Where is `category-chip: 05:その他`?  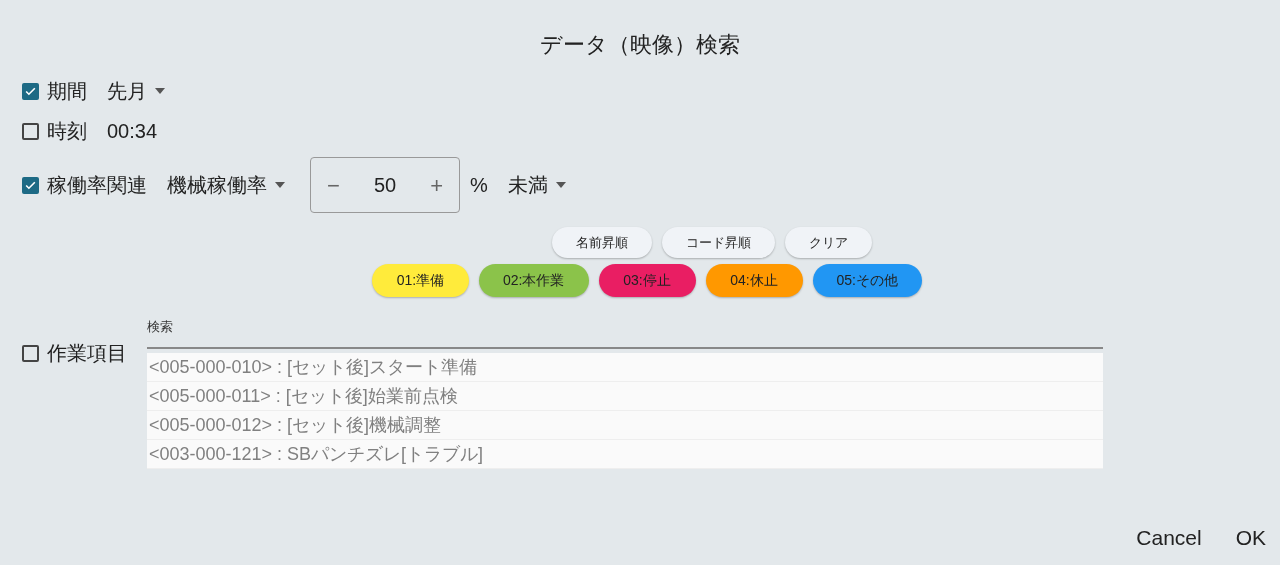 category-chip: 05:その他 is located at coordinates (867, 280).